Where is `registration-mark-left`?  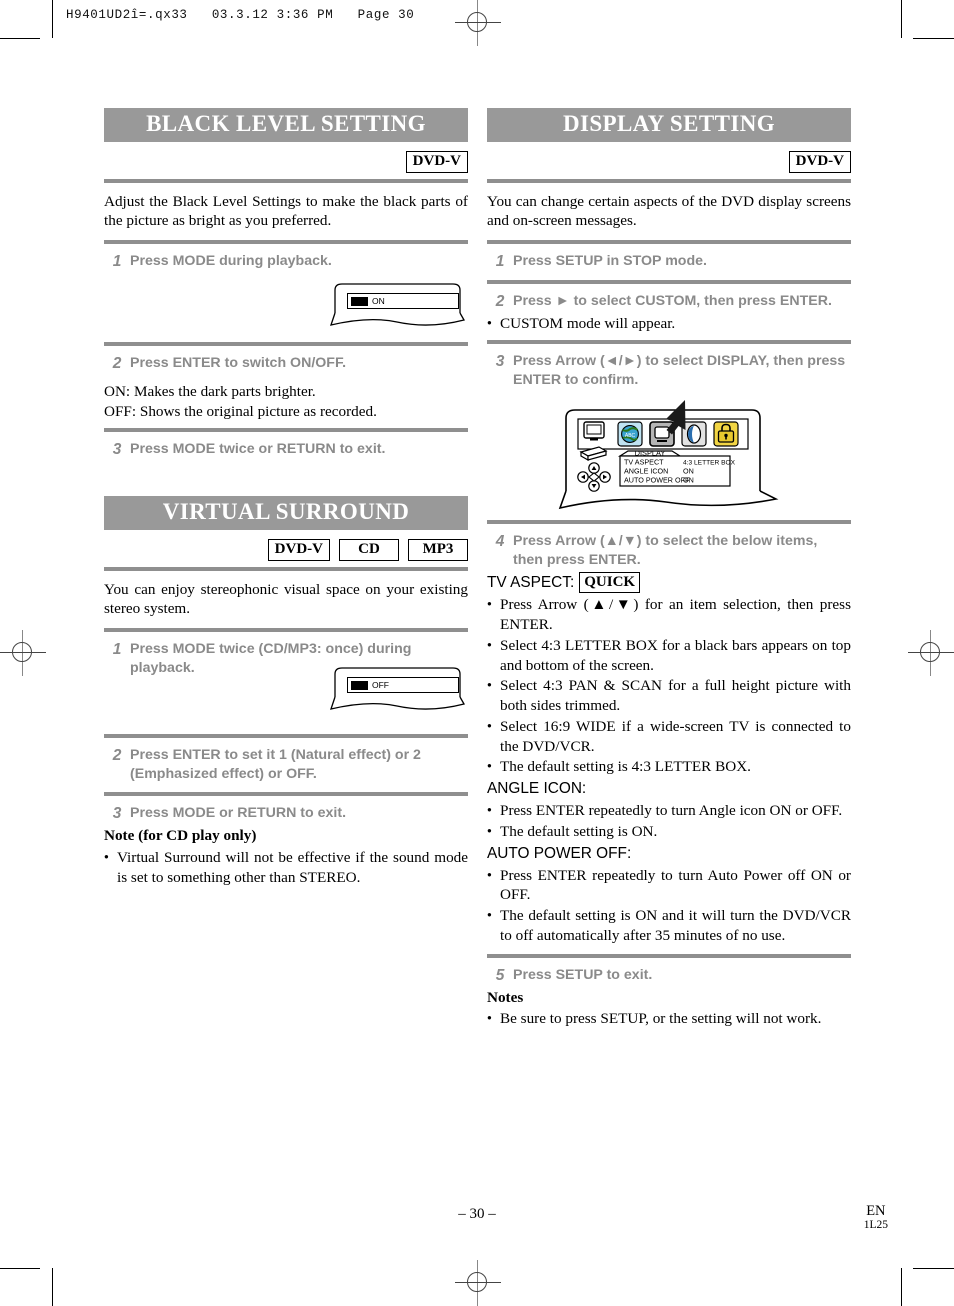
registration-mark-left is located at coordinates (23, 653).